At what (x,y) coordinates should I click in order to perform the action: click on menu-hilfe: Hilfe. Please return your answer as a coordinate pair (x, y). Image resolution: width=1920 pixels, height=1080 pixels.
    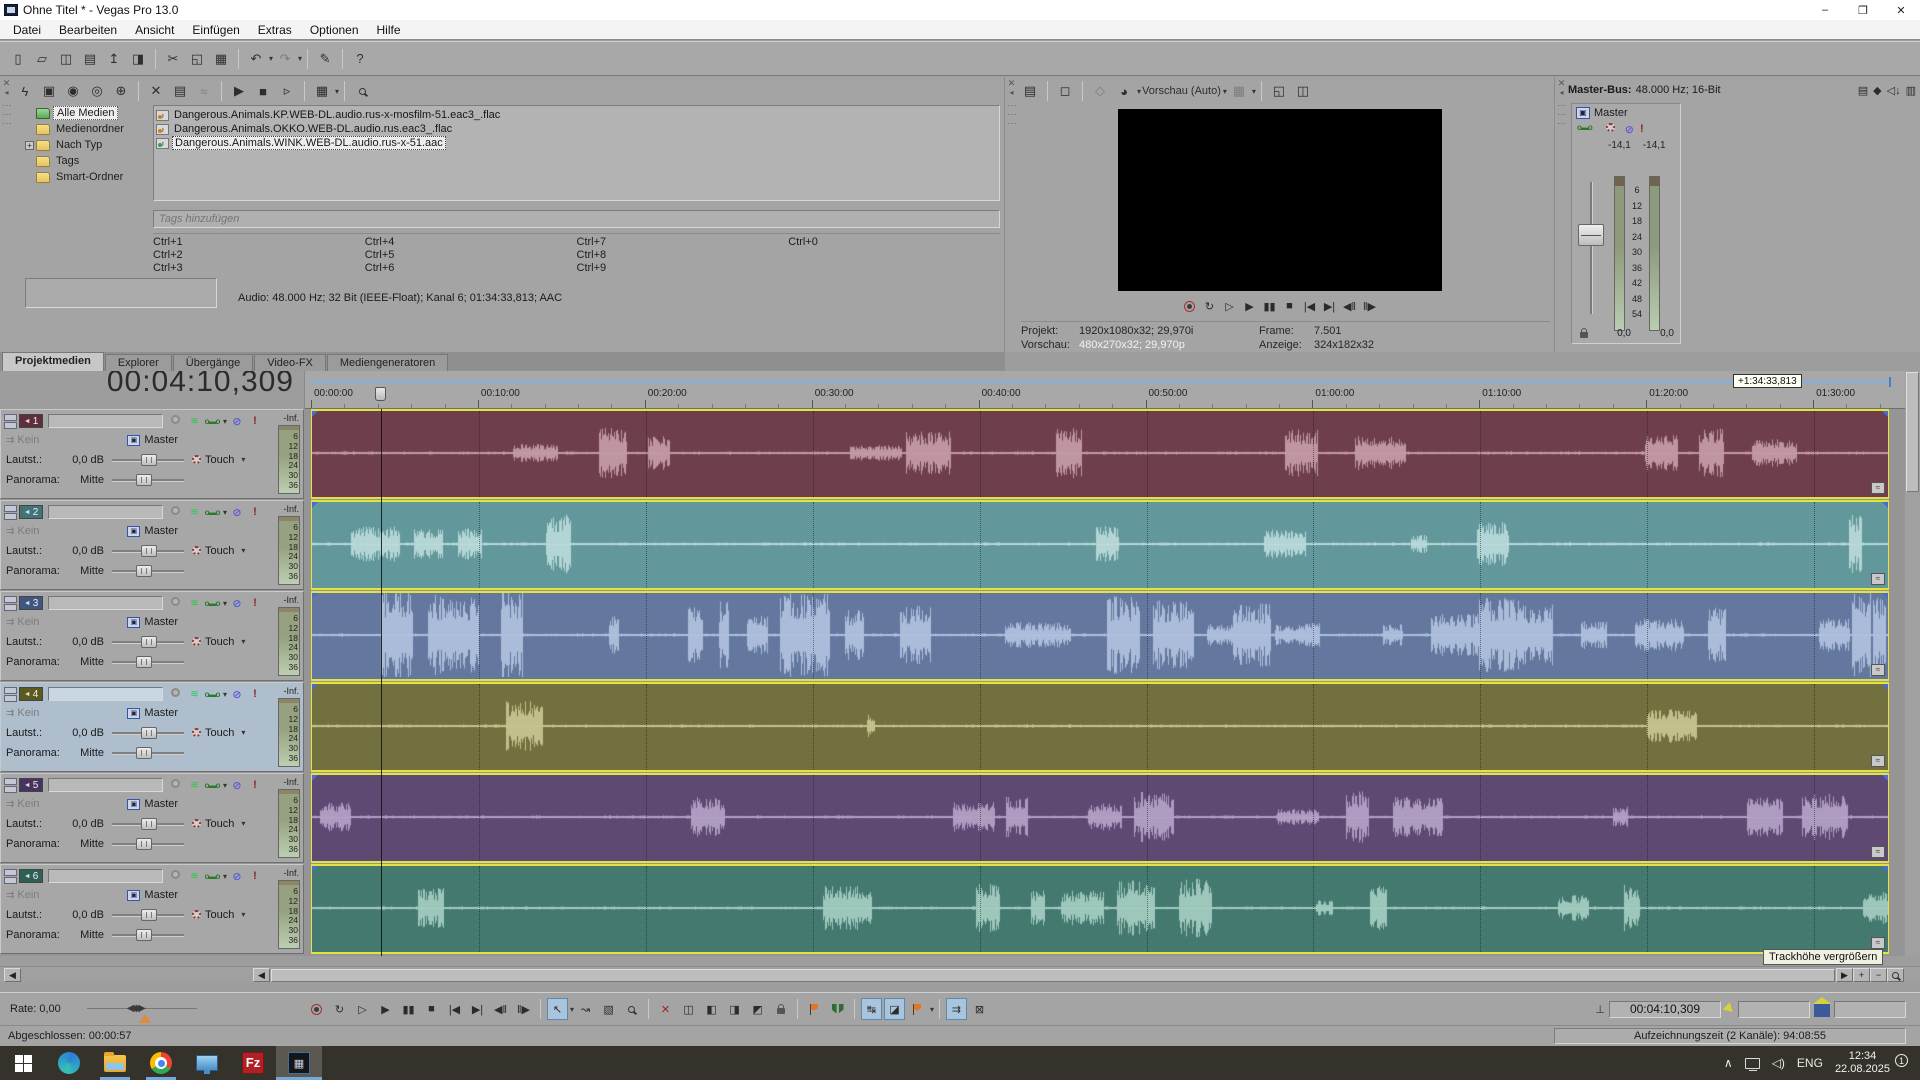
    Looking at the image, I should click on (389, 30).